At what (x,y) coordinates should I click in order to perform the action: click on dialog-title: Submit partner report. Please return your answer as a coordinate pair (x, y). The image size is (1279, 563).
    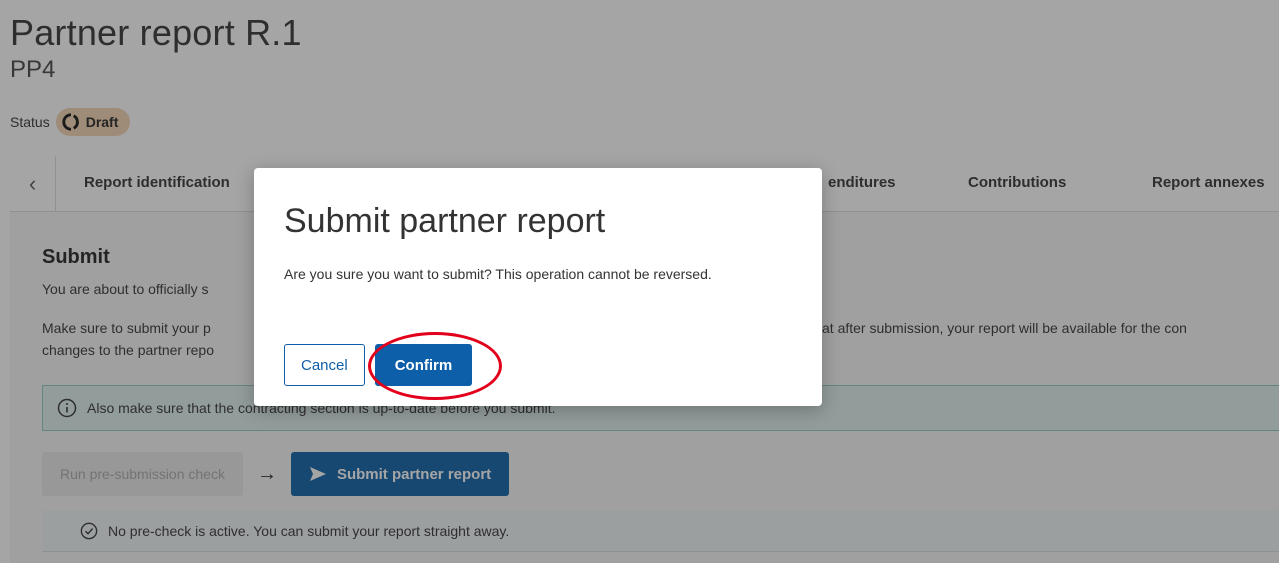
    Looking at the image, I should click on (445, 221).